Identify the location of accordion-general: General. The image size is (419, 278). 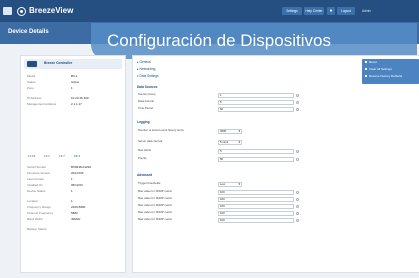
(144, 62).